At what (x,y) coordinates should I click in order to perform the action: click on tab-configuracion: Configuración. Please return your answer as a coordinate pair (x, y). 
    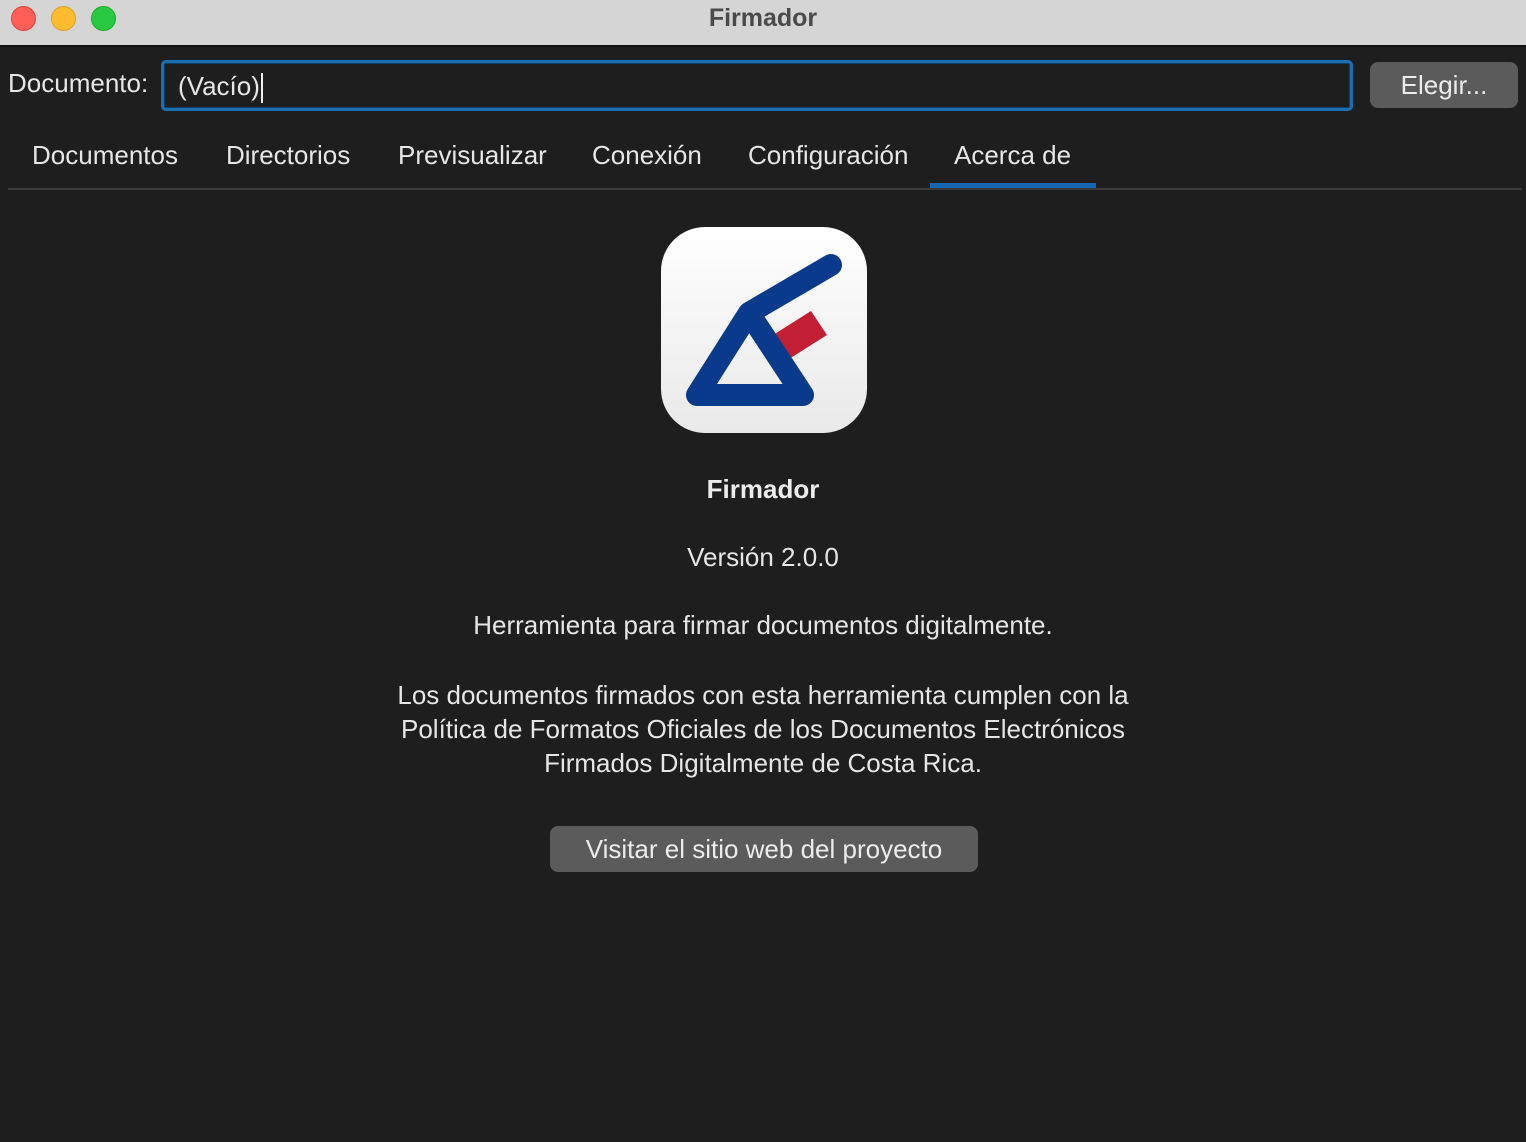
    Looking at the image, I should click on (828, 155).